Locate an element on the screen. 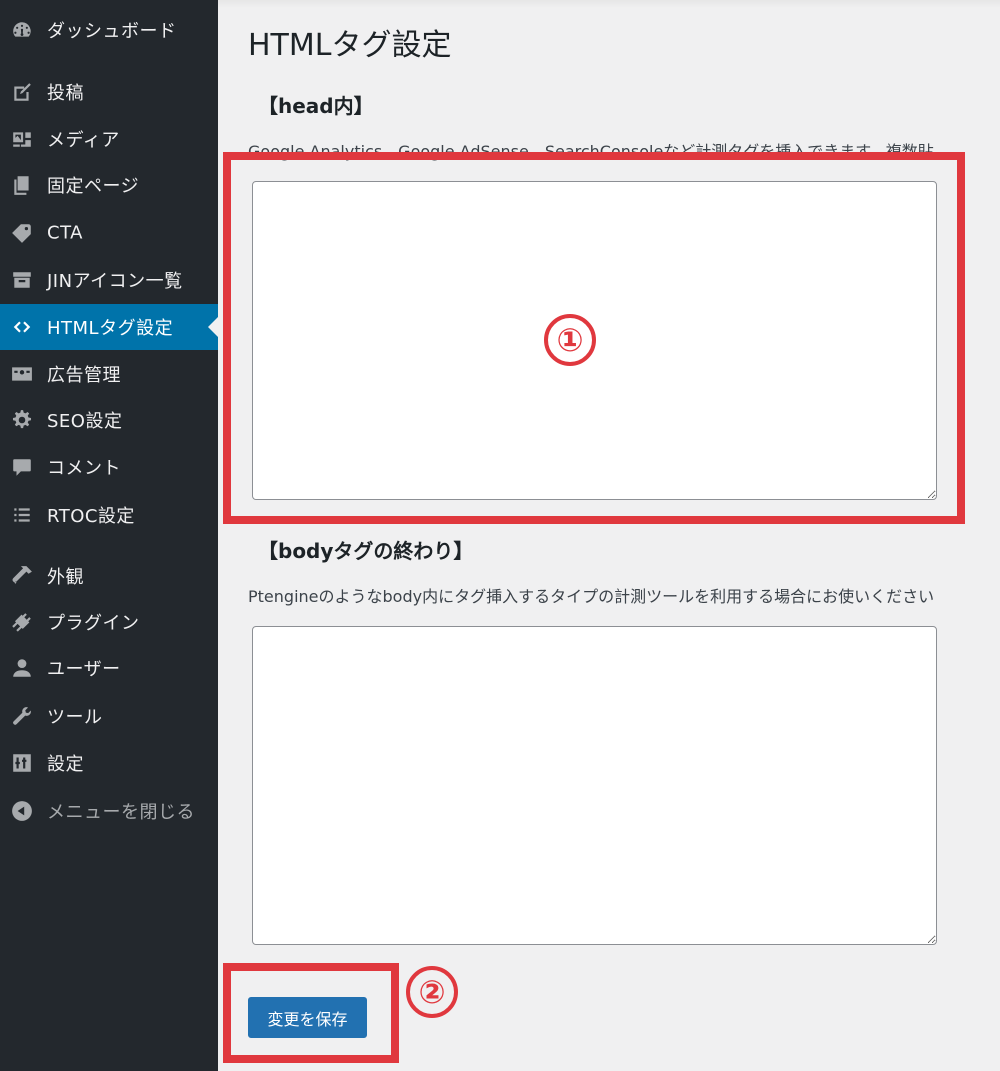 This screenshot has width=1000, height=1071. sidebar-item-label: コメント is located at coordinates (84, 468).